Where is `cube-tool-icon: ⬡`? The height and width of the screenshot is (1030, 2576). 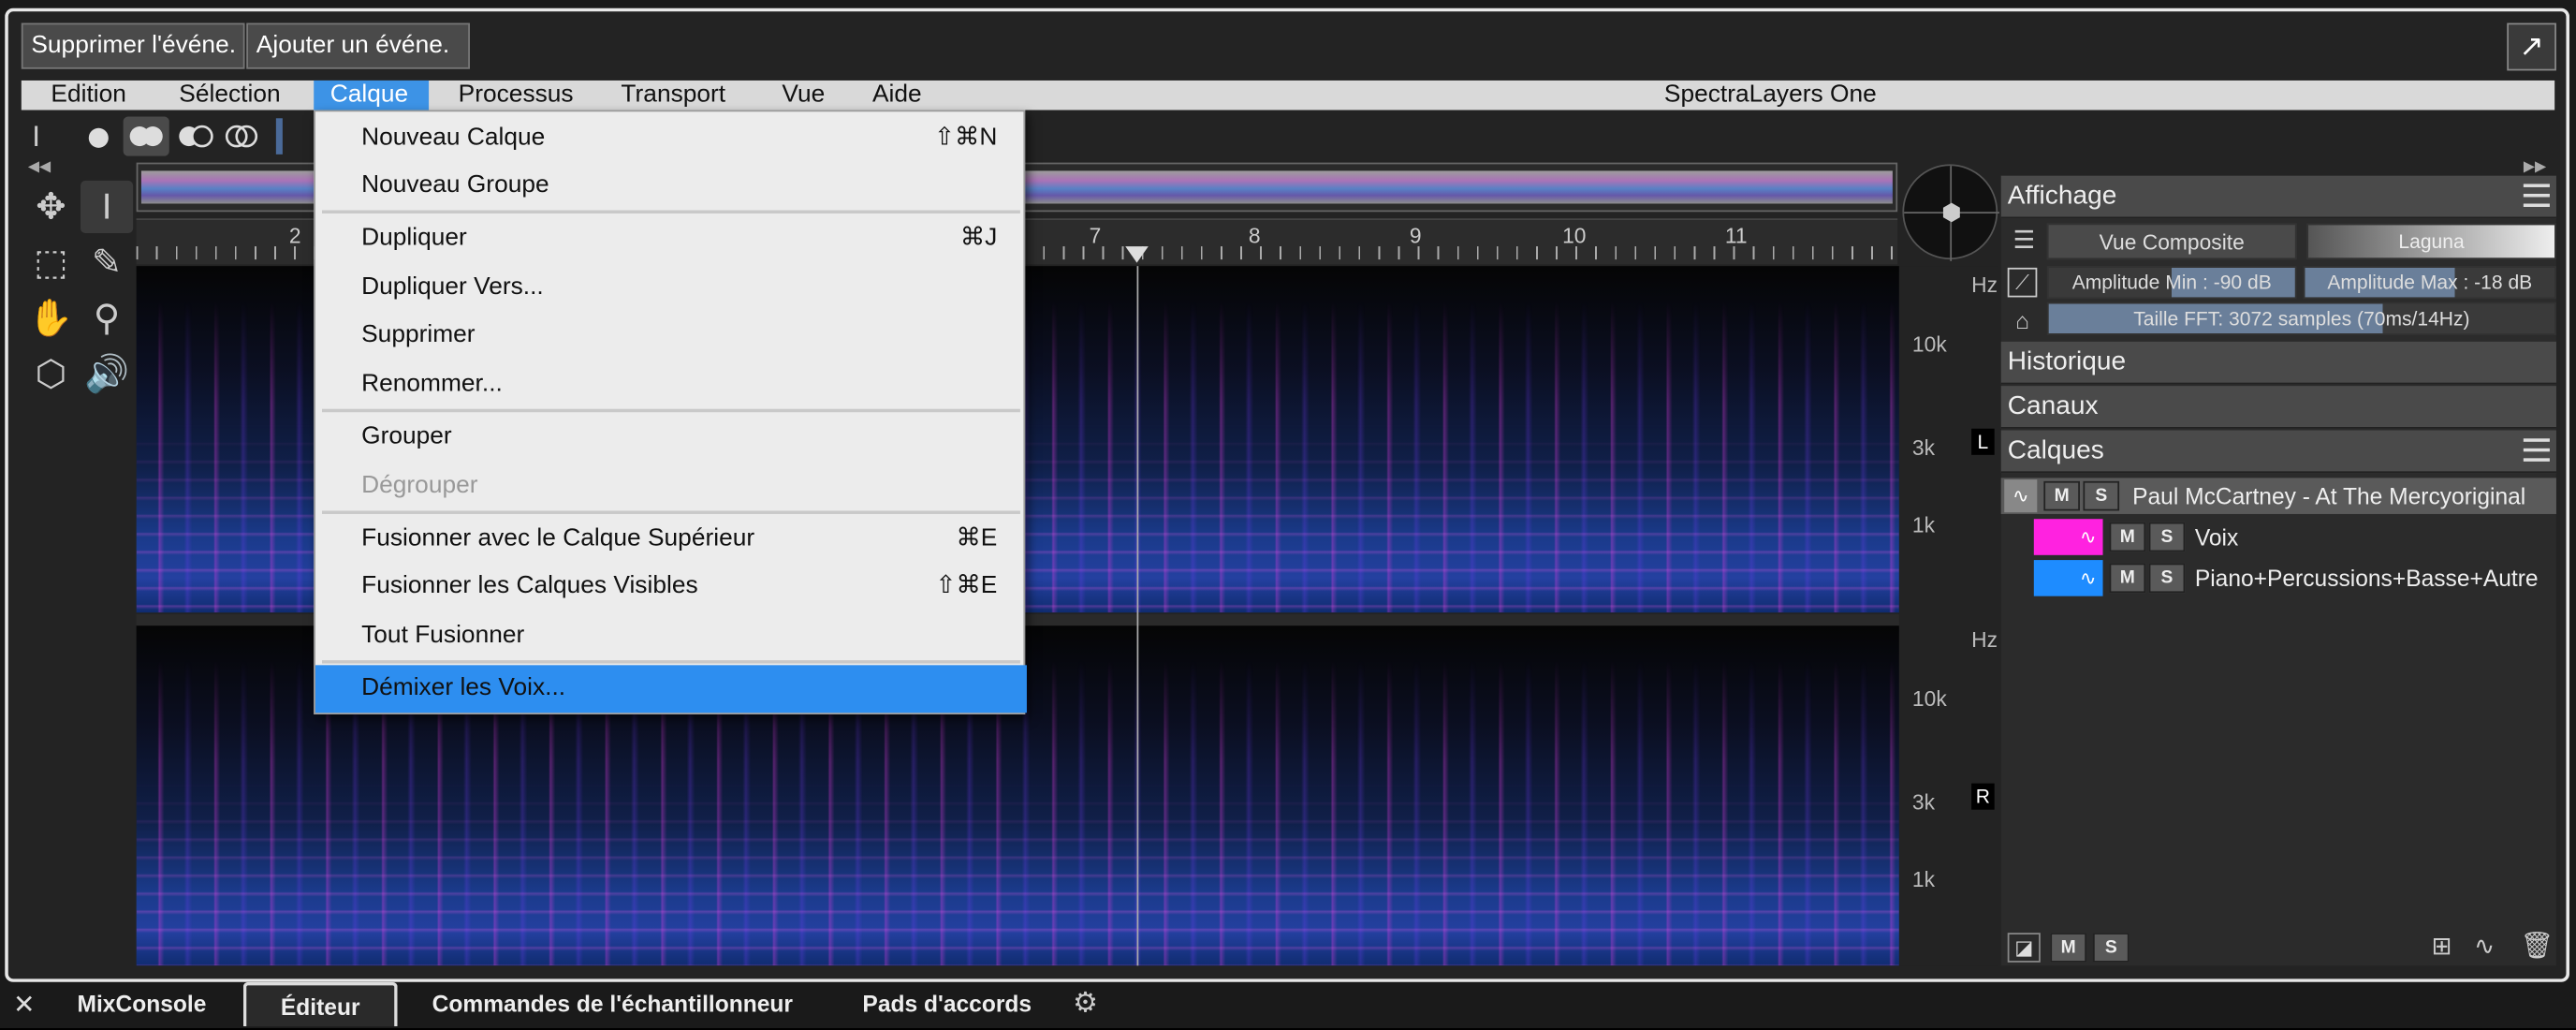
cube-tool-icon: ⬡ is located at coordinates (50, 374).